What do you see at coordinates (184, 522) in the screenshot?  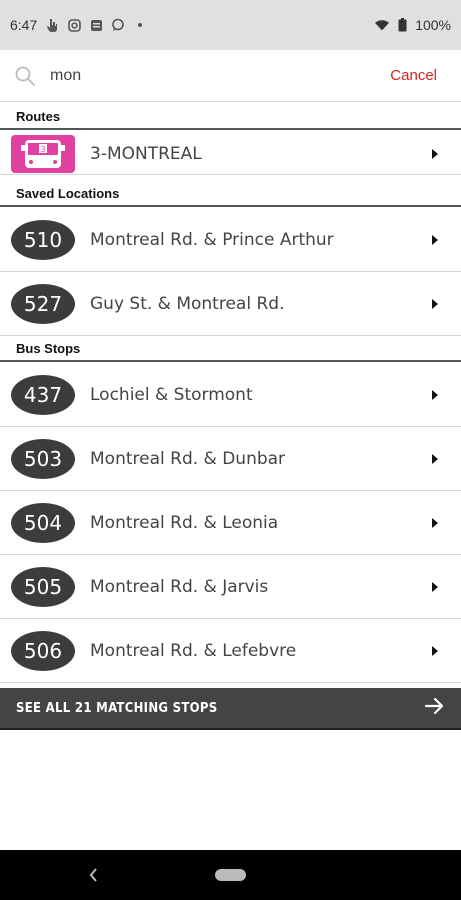 I see `stop-label: Montreal Rd. & Leonia` at bounding box center [184, 522].